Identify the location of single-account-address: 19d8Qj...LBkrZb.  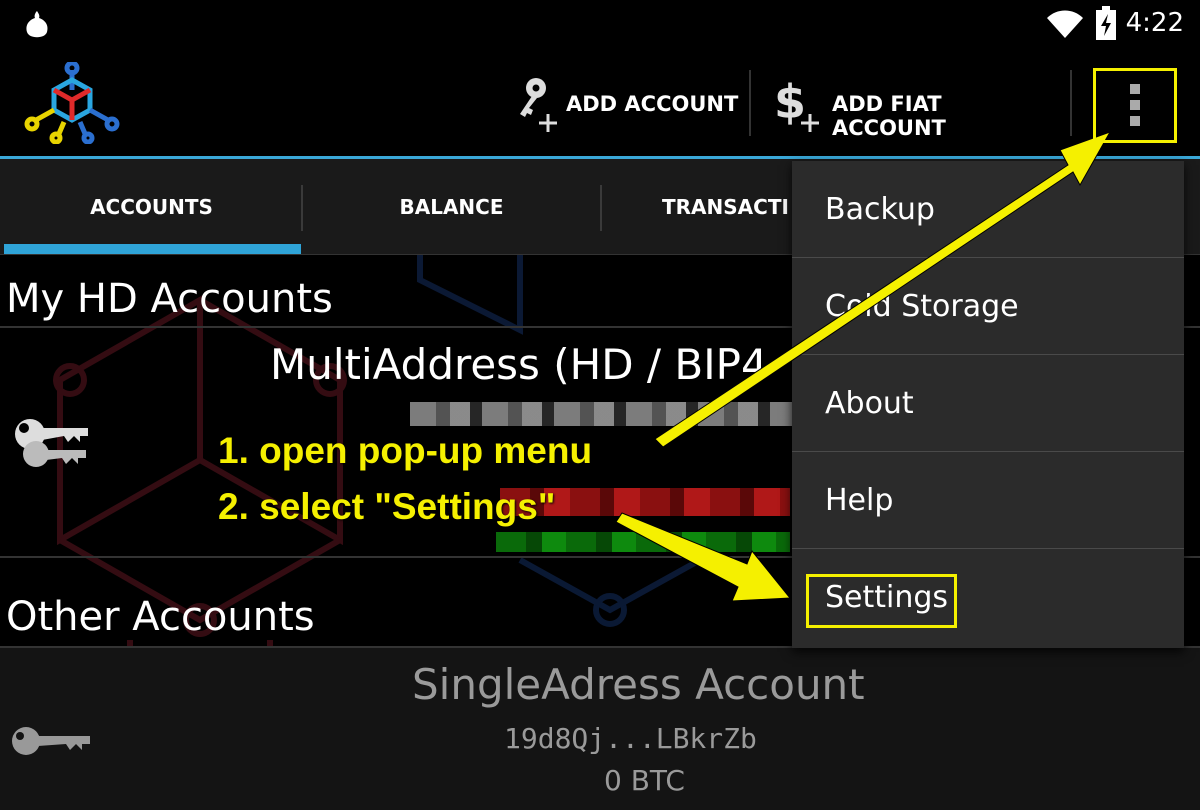
(630, 738).